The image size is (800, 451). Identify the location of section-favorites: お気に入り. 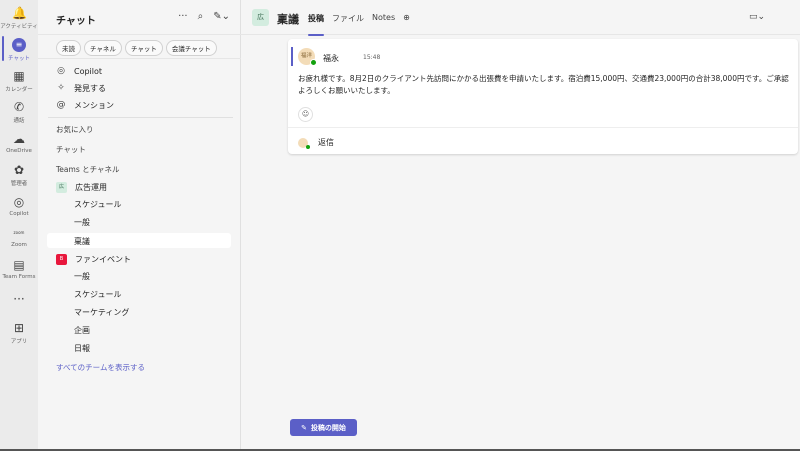
(75, 129).